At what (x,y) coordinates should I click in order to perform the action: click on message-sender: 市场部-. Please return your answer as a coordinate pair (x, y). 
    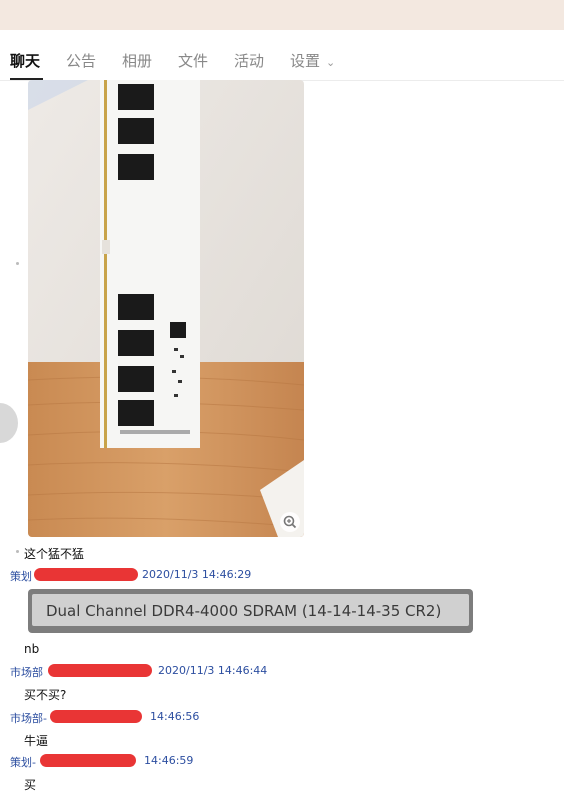
    Looking at the image, I should click on (28, 718).